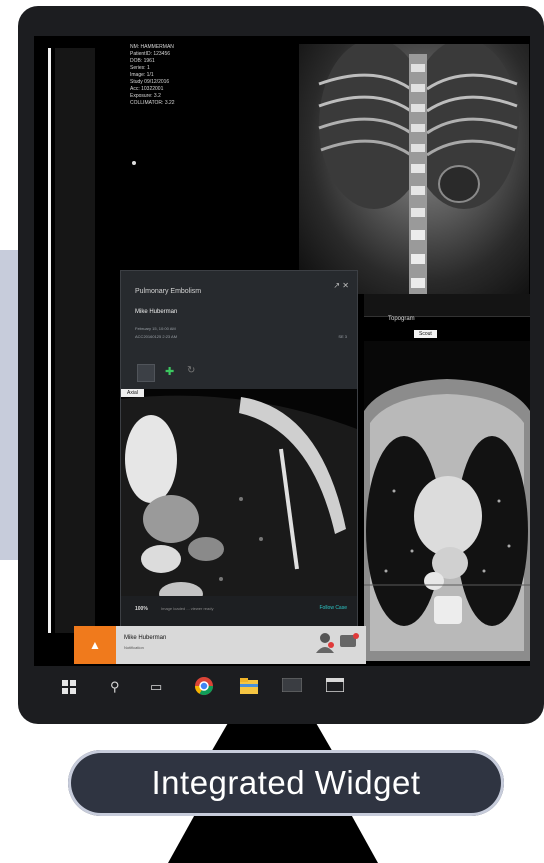 This screenshot has height=863, width=544. Describe the element at coordinates (333, 608) in the screenshot. I see `follow-case-button: Follow Case` at that location.